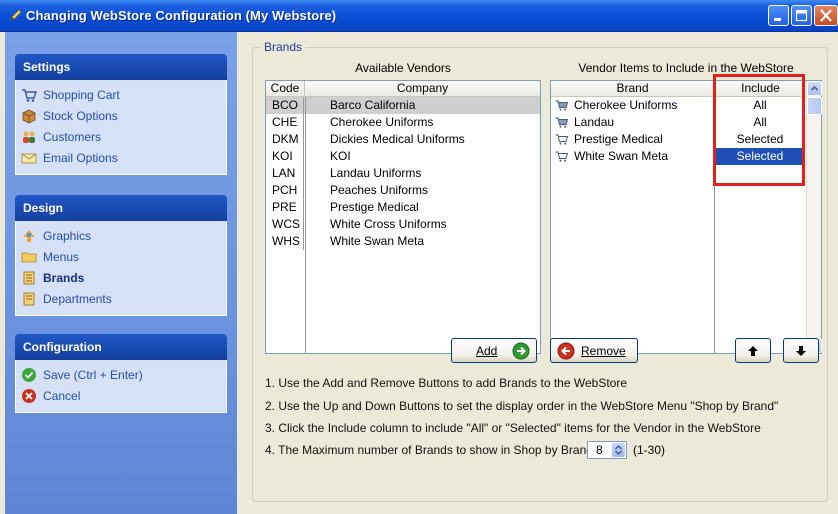 This screenshot has width=838, height=514. What do you see at coordinates (121, 235) in the screenshot?
I see `sidebar-item-graphics: Graphics` at bounding box center [121, 235].